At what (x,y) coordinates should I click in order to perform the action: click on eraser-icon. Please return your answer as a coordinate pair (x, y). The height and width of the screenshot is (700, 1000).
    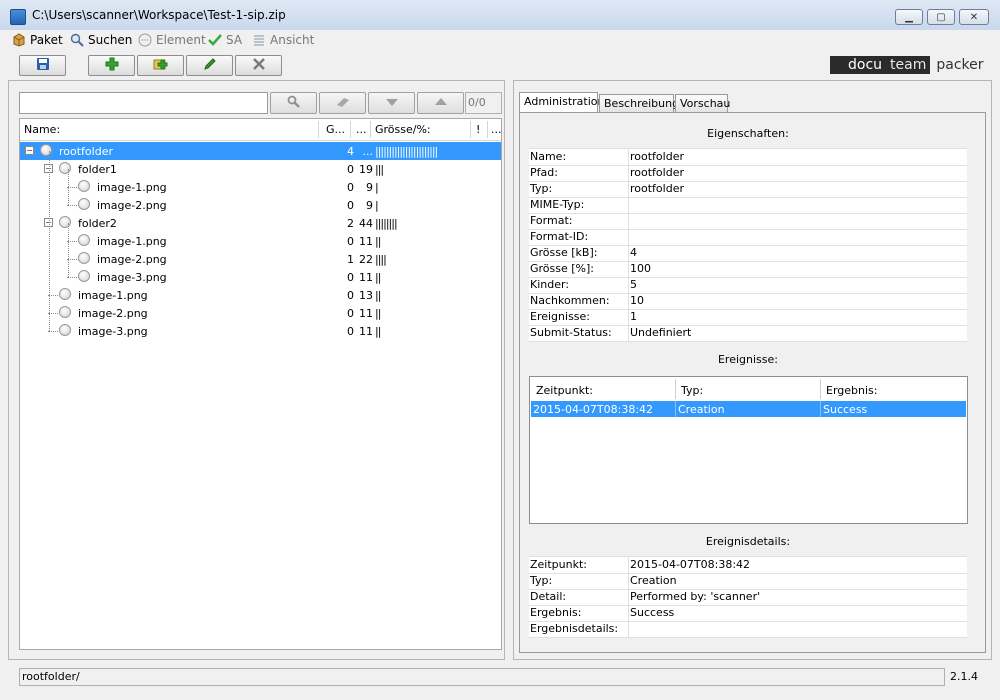
    Looking at the image, I should click on (343, 103).